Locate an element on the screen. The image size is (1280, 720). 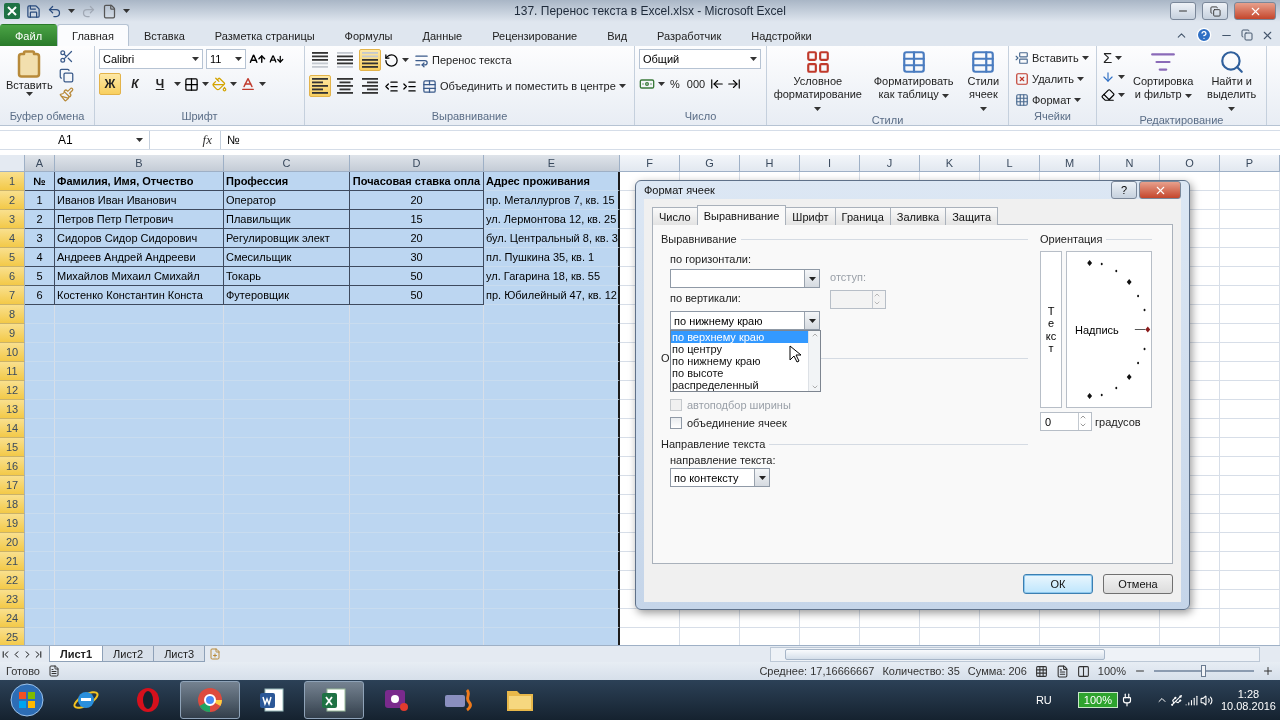
checkbox-label: автоподбор ширины is located at coordinates (739, 405).